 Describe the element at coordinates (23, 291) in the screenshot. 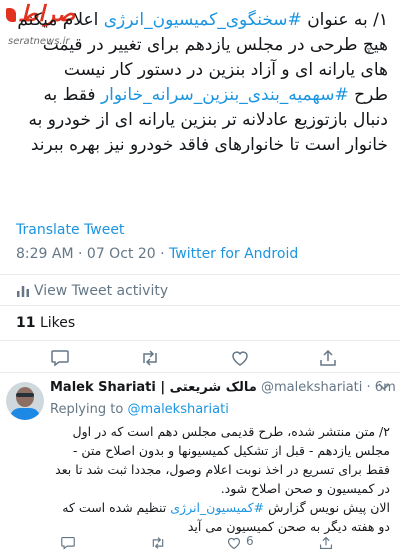

I see `activity-chart-icon` at that location.